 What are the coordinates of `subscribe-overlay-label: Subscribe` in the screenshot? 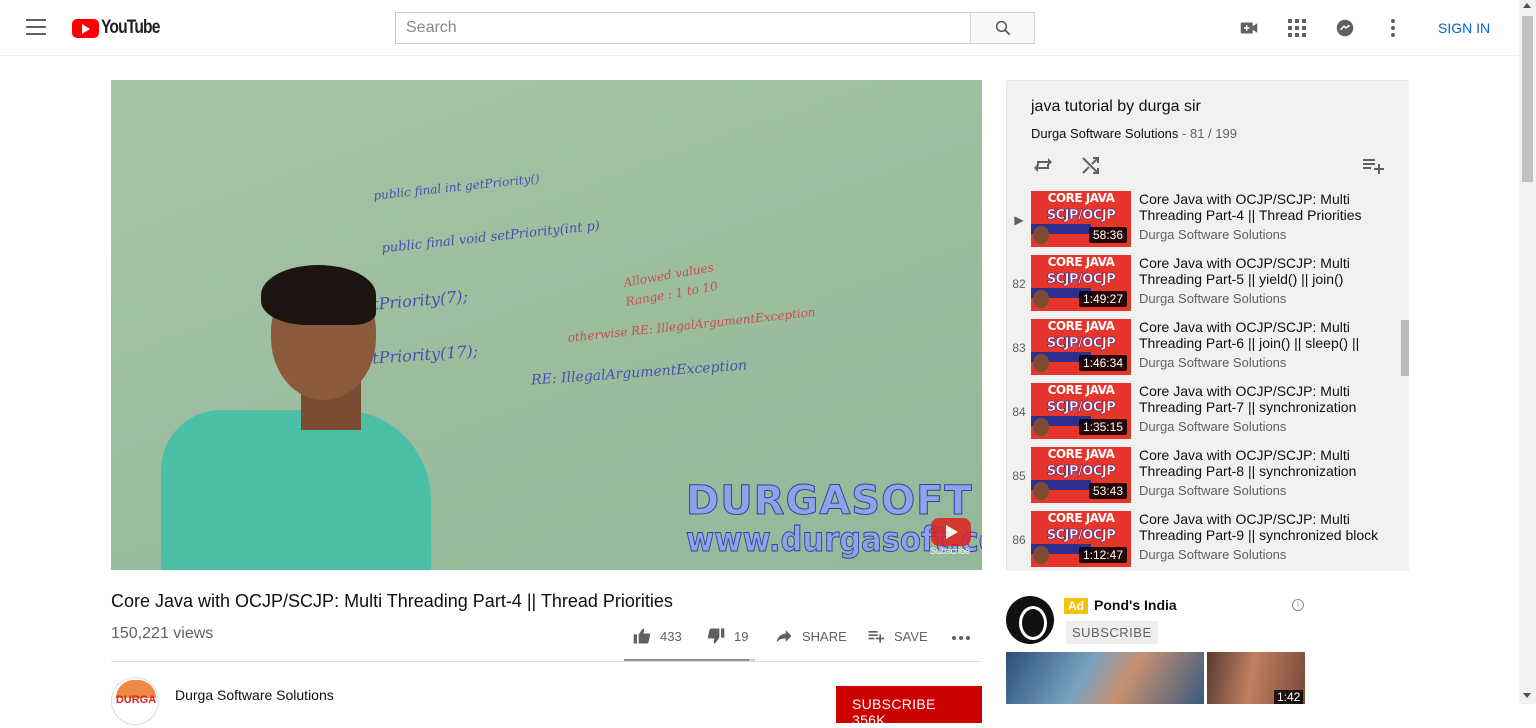 It's located at (950, 551).